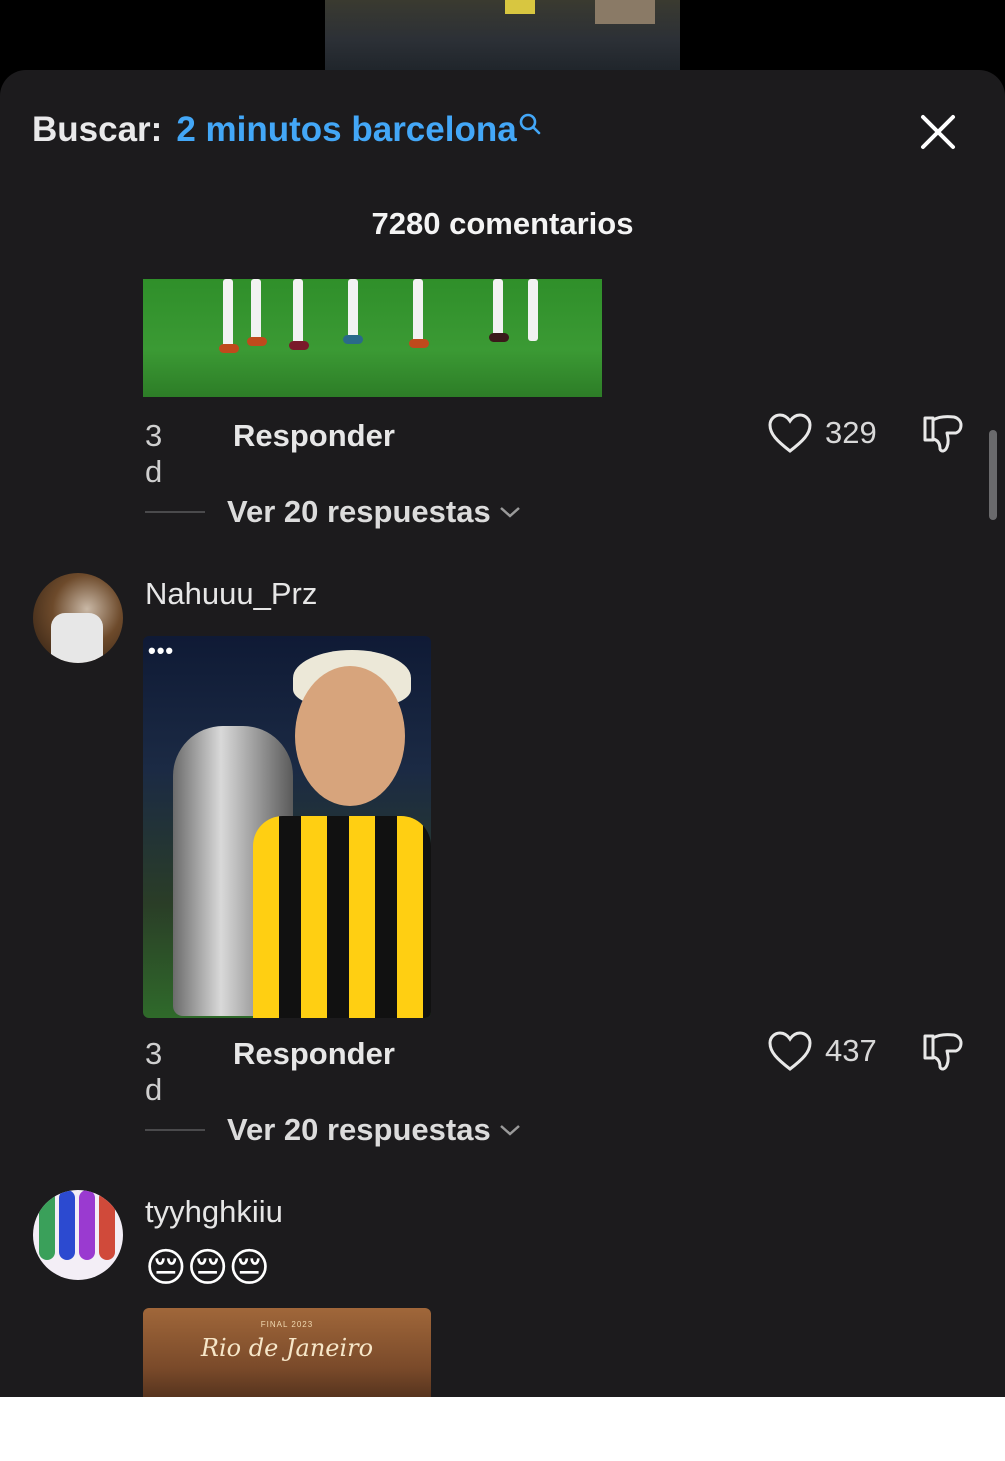 The image size is (1005, 1461). Describe the element at coordinates (822, 1051) in the screenshot. I see `like-button: 437` at that location.